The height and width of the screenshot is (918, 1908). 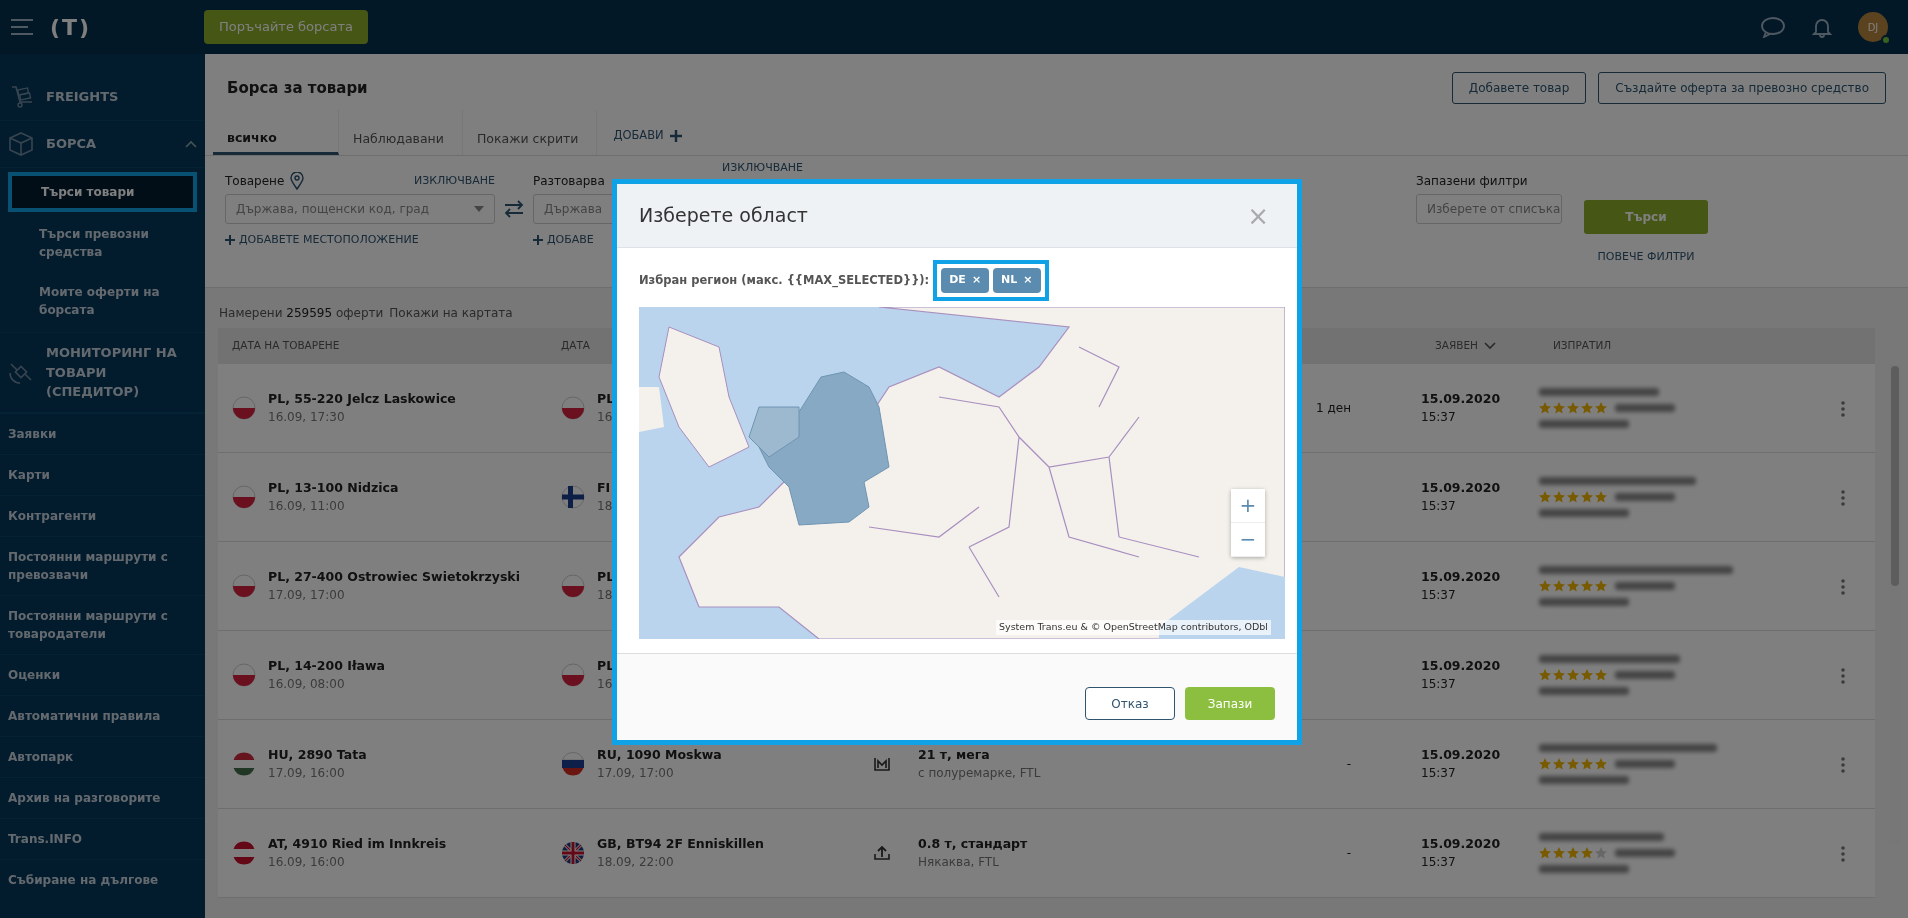 What do you see at coordinates (102, 301) in the screenshot?
I see `sidebar-item: Моите оферти на борсата` at bounding box center [102, 301].